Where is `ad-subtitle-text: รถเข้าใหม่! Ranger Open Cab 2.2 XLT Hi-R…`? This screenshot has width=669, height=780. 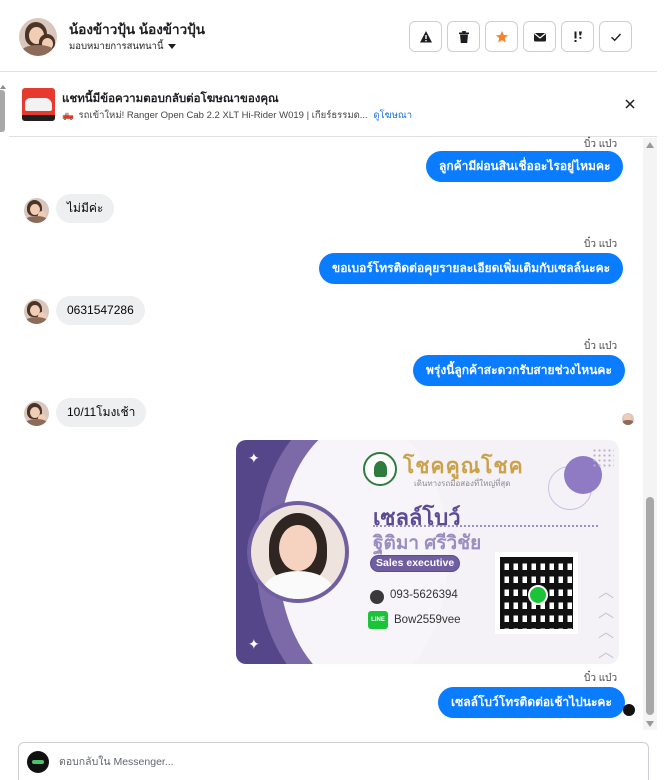
ad-subtitle-text: รถเข้าใหม่! Ranger Open Cab 2.2 XLT Hi-R… is located at coordinates (223, 115).